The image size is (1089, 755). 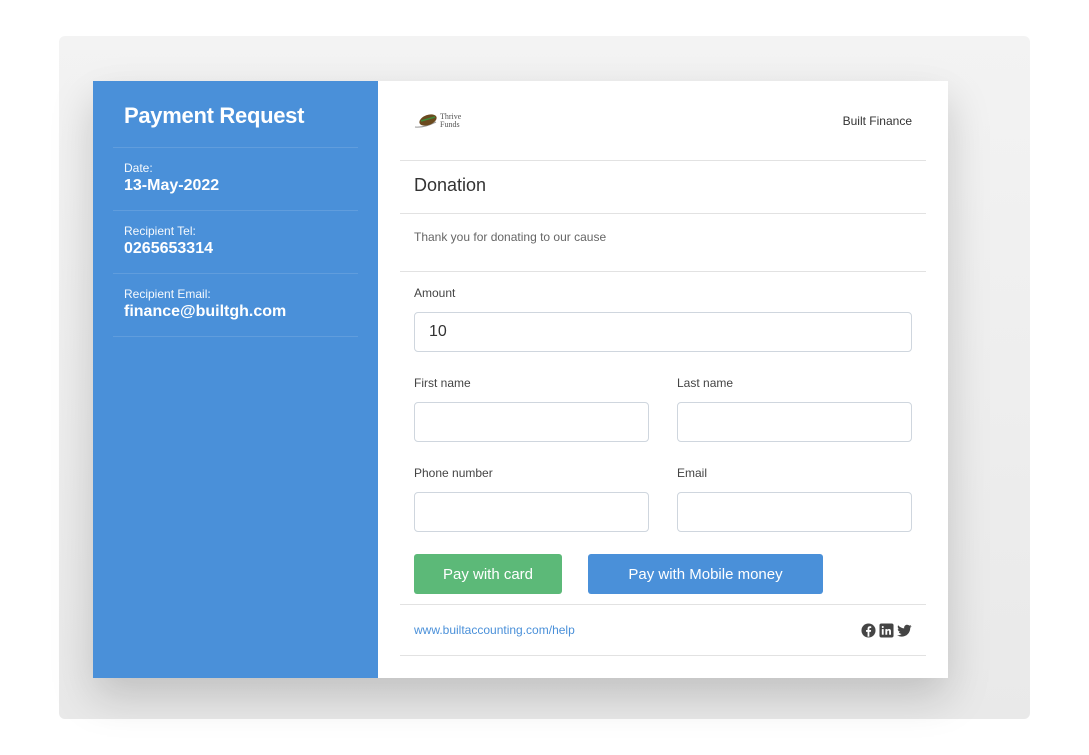 What do you see at coordinates (663, 487) in the screenshot?
I see `contact-row: Phone number Email` at bounding box center [663, 487].